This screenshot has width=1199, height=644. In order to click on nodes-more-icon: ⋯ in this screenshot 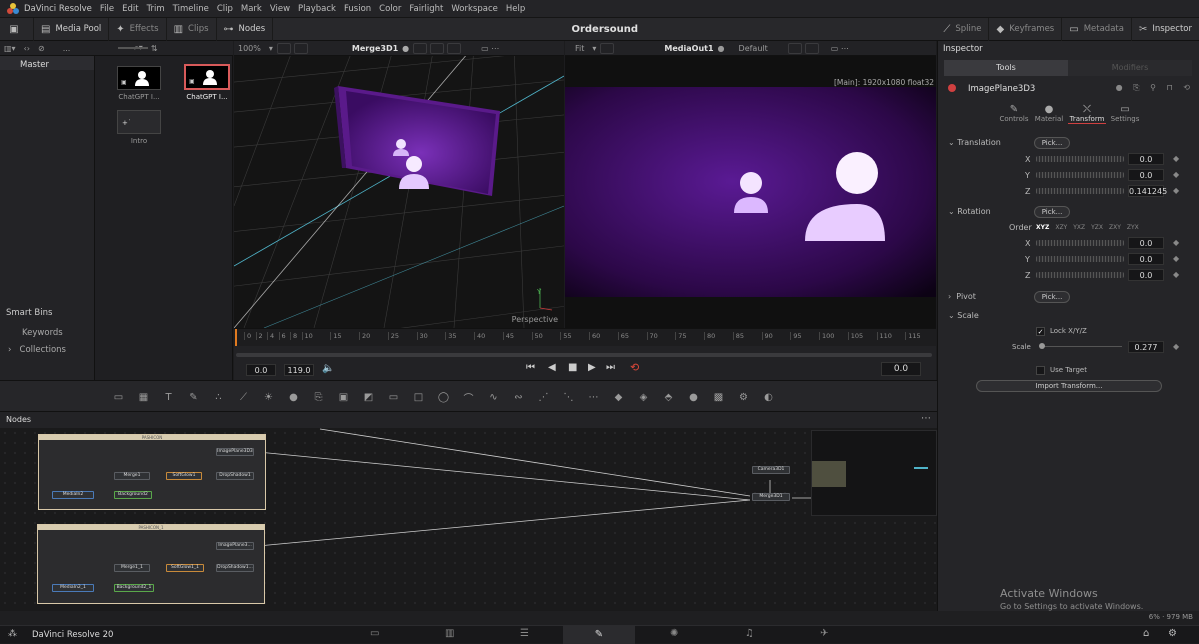, I will do `click(926, 418)`.